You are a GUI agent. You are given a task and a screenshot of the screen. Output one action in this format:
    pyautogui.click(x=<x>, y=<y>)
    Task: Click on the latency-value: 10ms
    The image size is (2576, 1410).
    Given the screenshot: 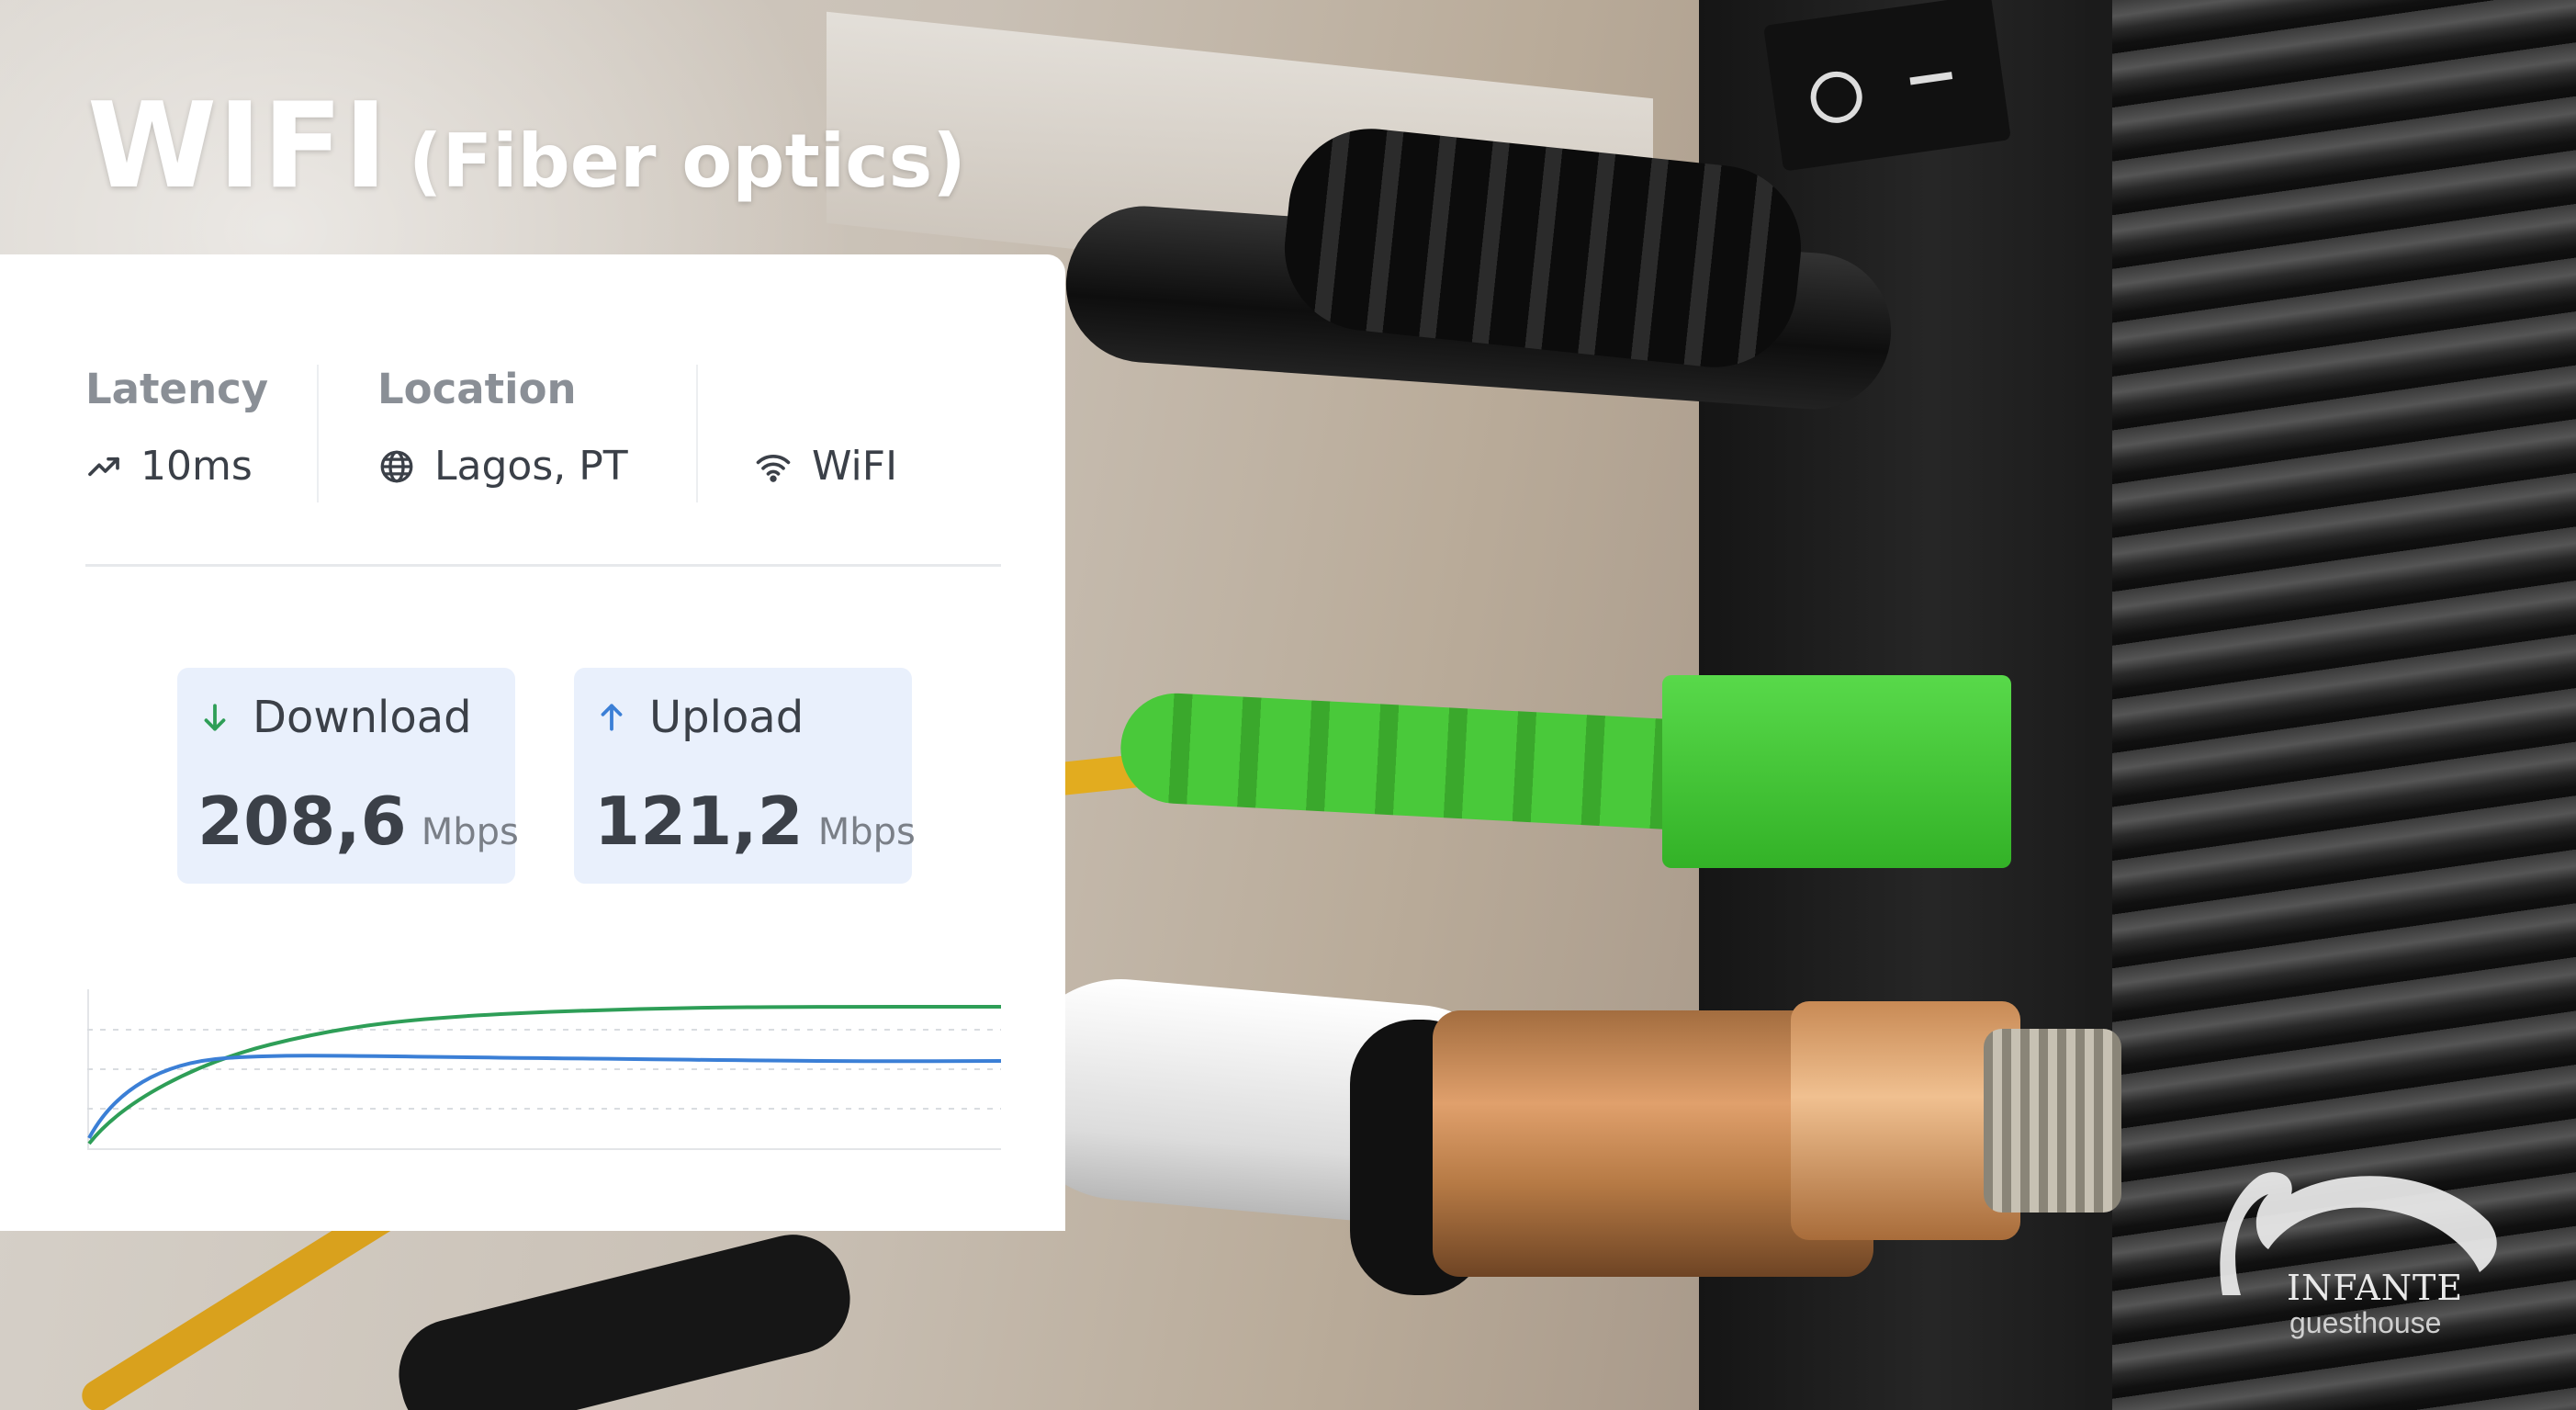 What is the action you would take?
    pyautogui.click(x=197, y=466)
    